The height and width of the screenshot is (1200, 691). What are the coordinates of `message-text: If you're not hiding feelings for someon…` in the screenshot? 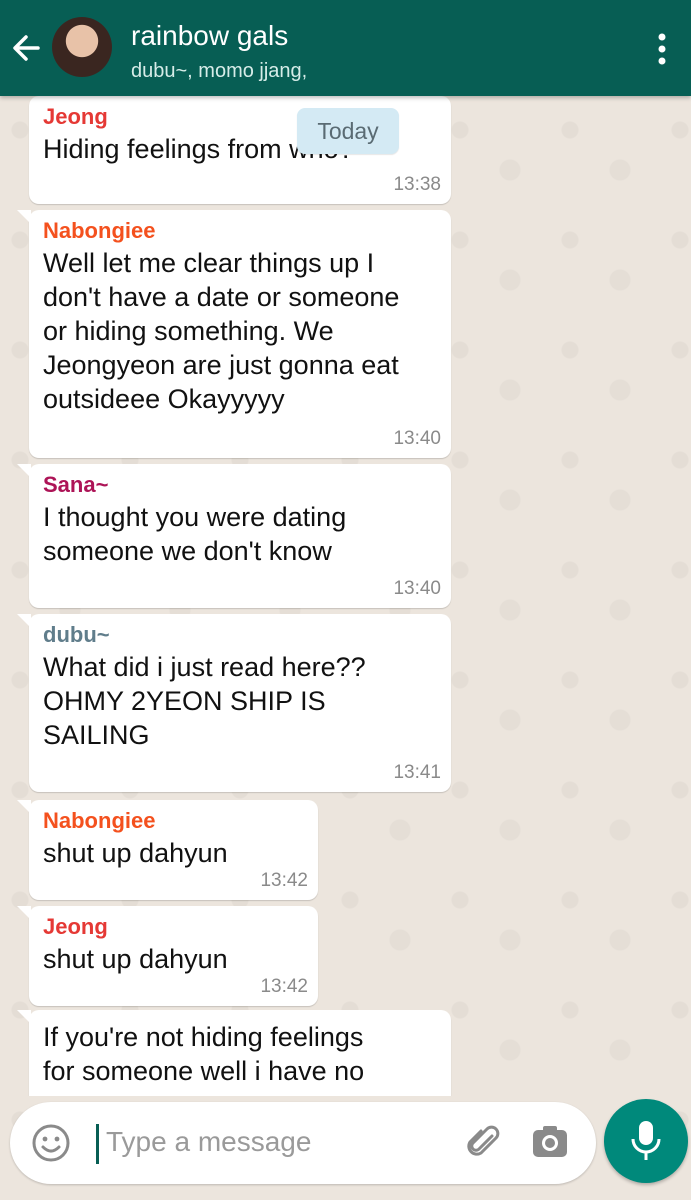 It's located at (204, 1054).